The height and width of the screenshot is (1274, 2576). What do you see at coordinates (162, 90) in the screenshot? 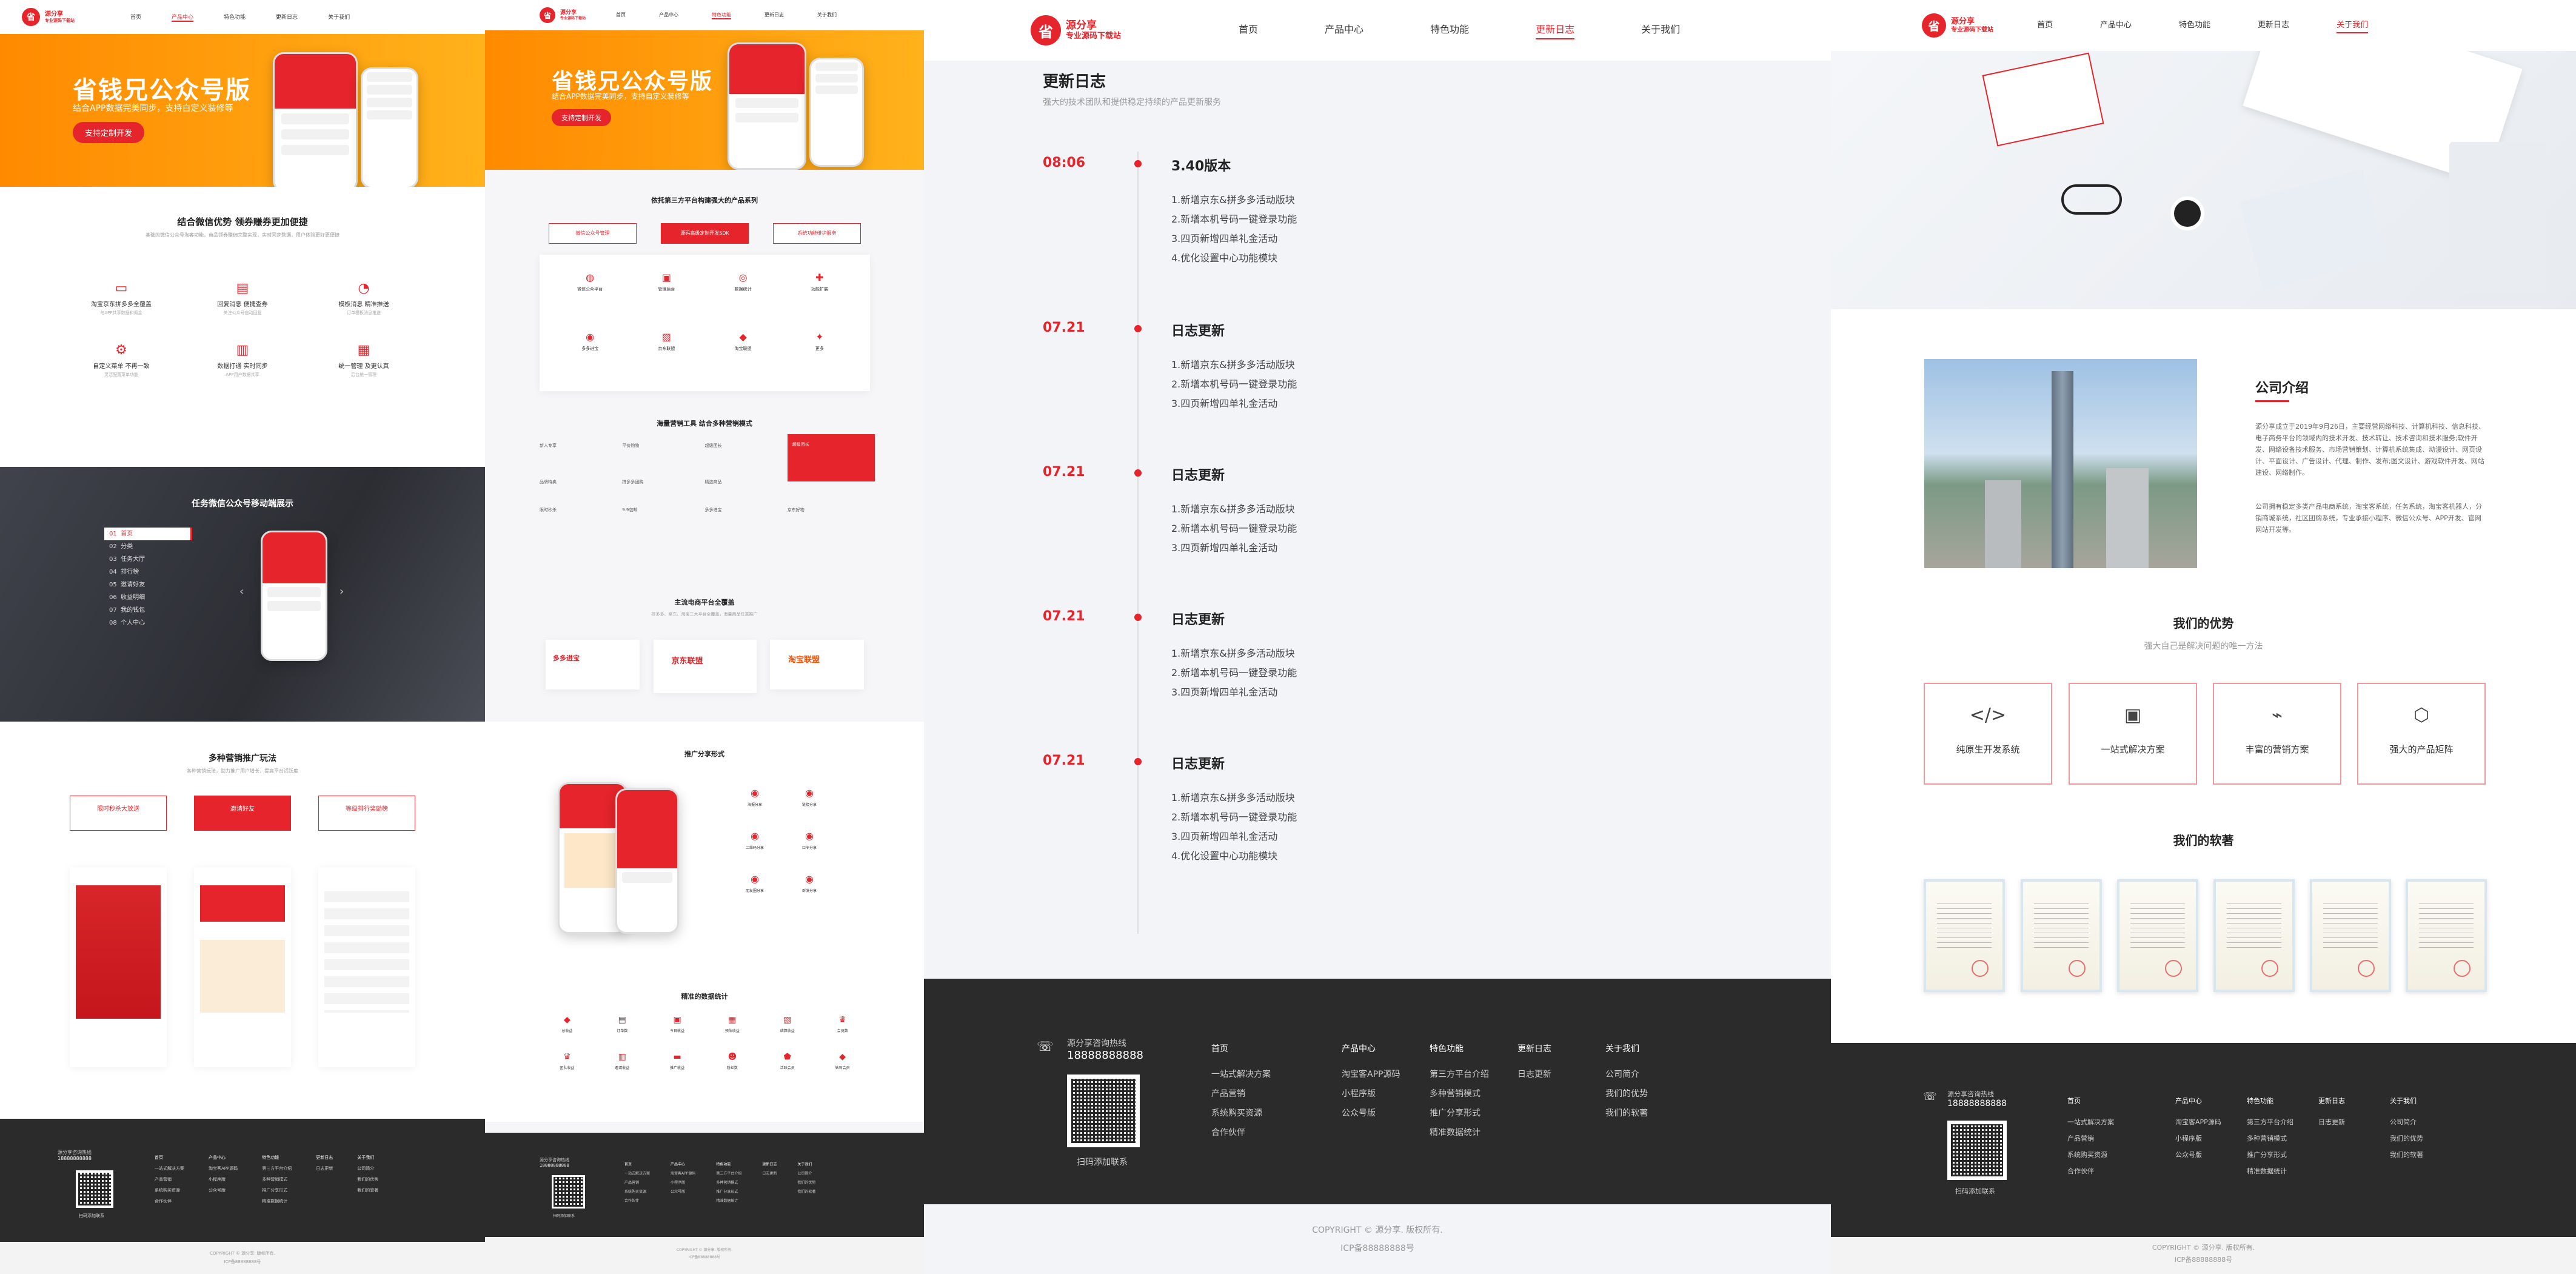
I see `banner-title: 省钱兄公众号版` at bounding box center [162, 90].